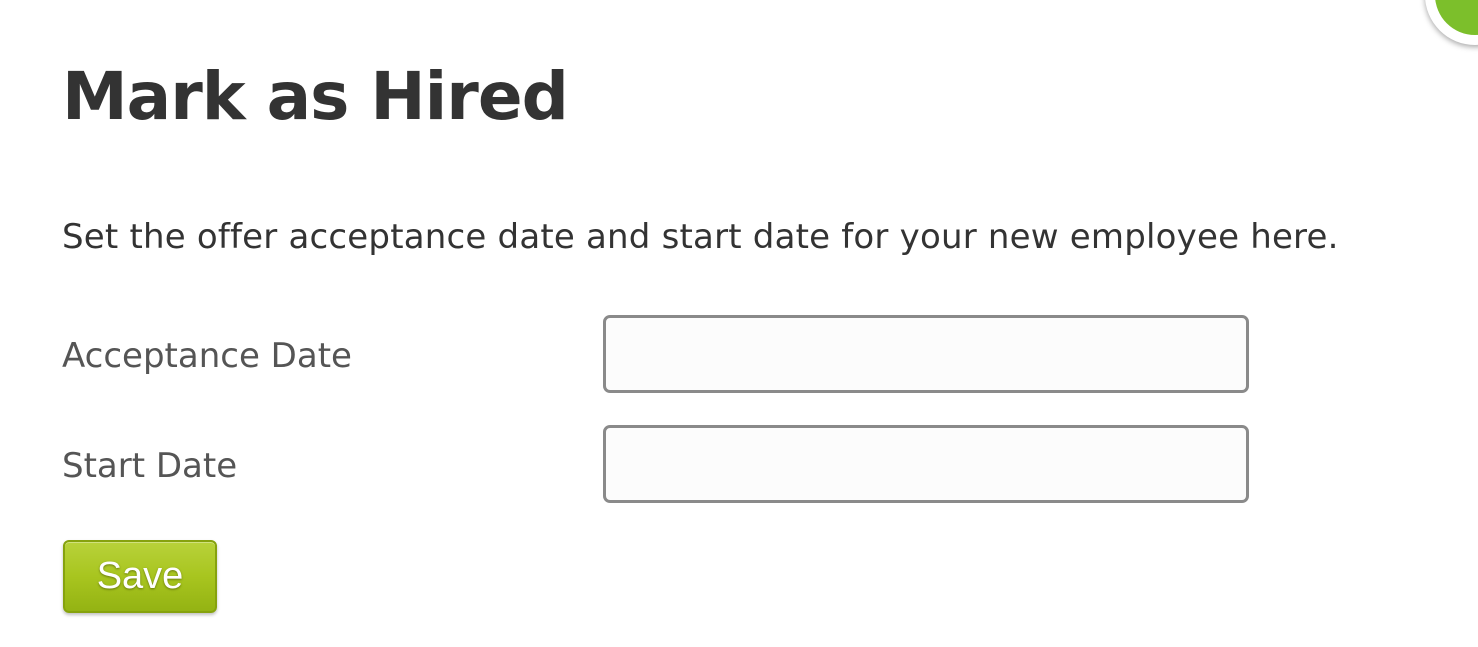 The width and height of the screenshot is (1478, 647). I want to click on save-button: Save, so click(140, 576).